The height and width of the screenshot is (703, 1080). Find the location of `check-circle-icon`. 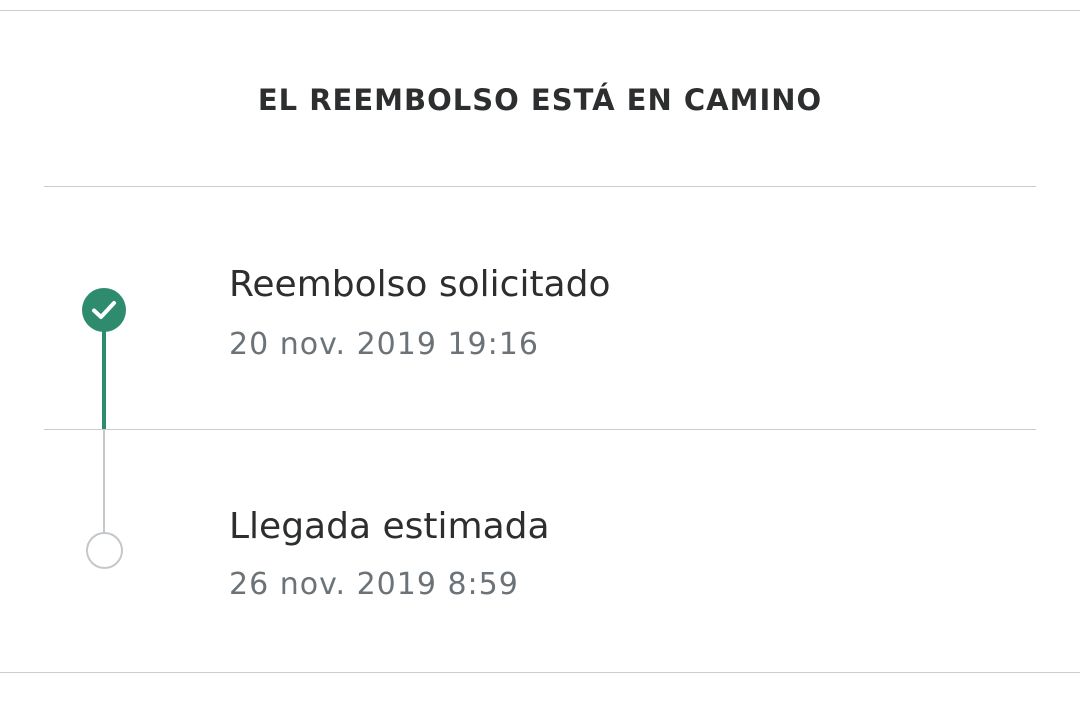

check-circle-icon is located at coordinates (104, 310).